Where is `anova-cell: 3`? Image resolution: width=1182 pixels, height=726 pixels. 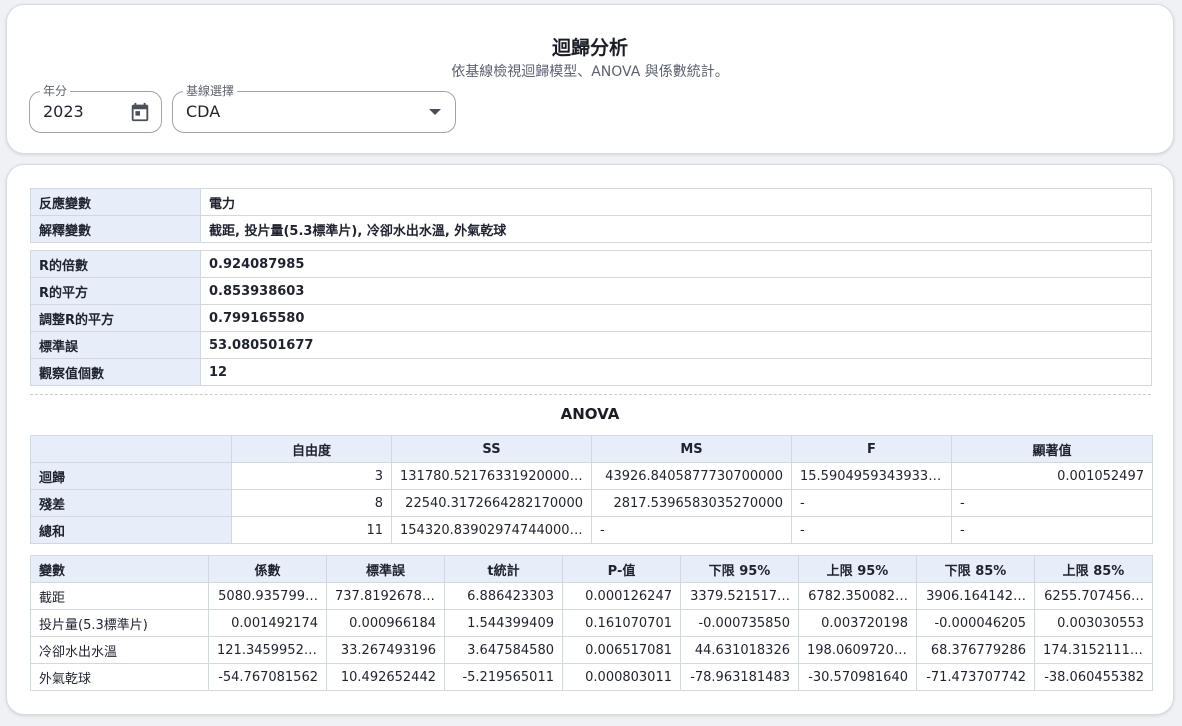
anova-cell: 3 is located at coordinates (311, 476).